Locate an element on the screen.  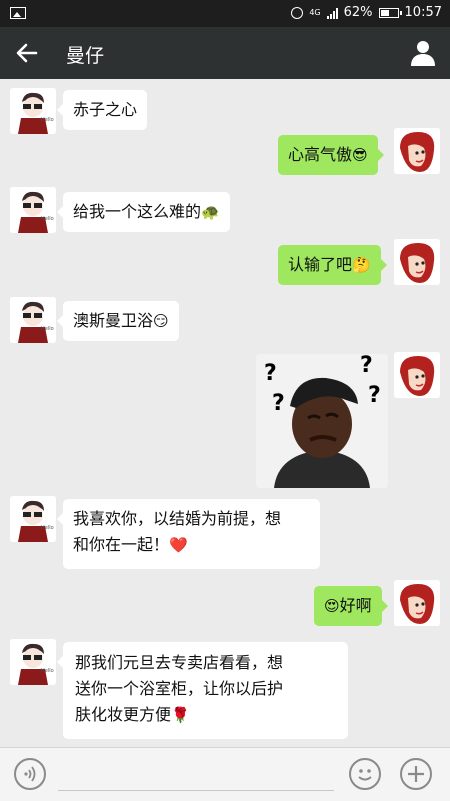
battery-percent: 62% is located at coordinates (358, 12).